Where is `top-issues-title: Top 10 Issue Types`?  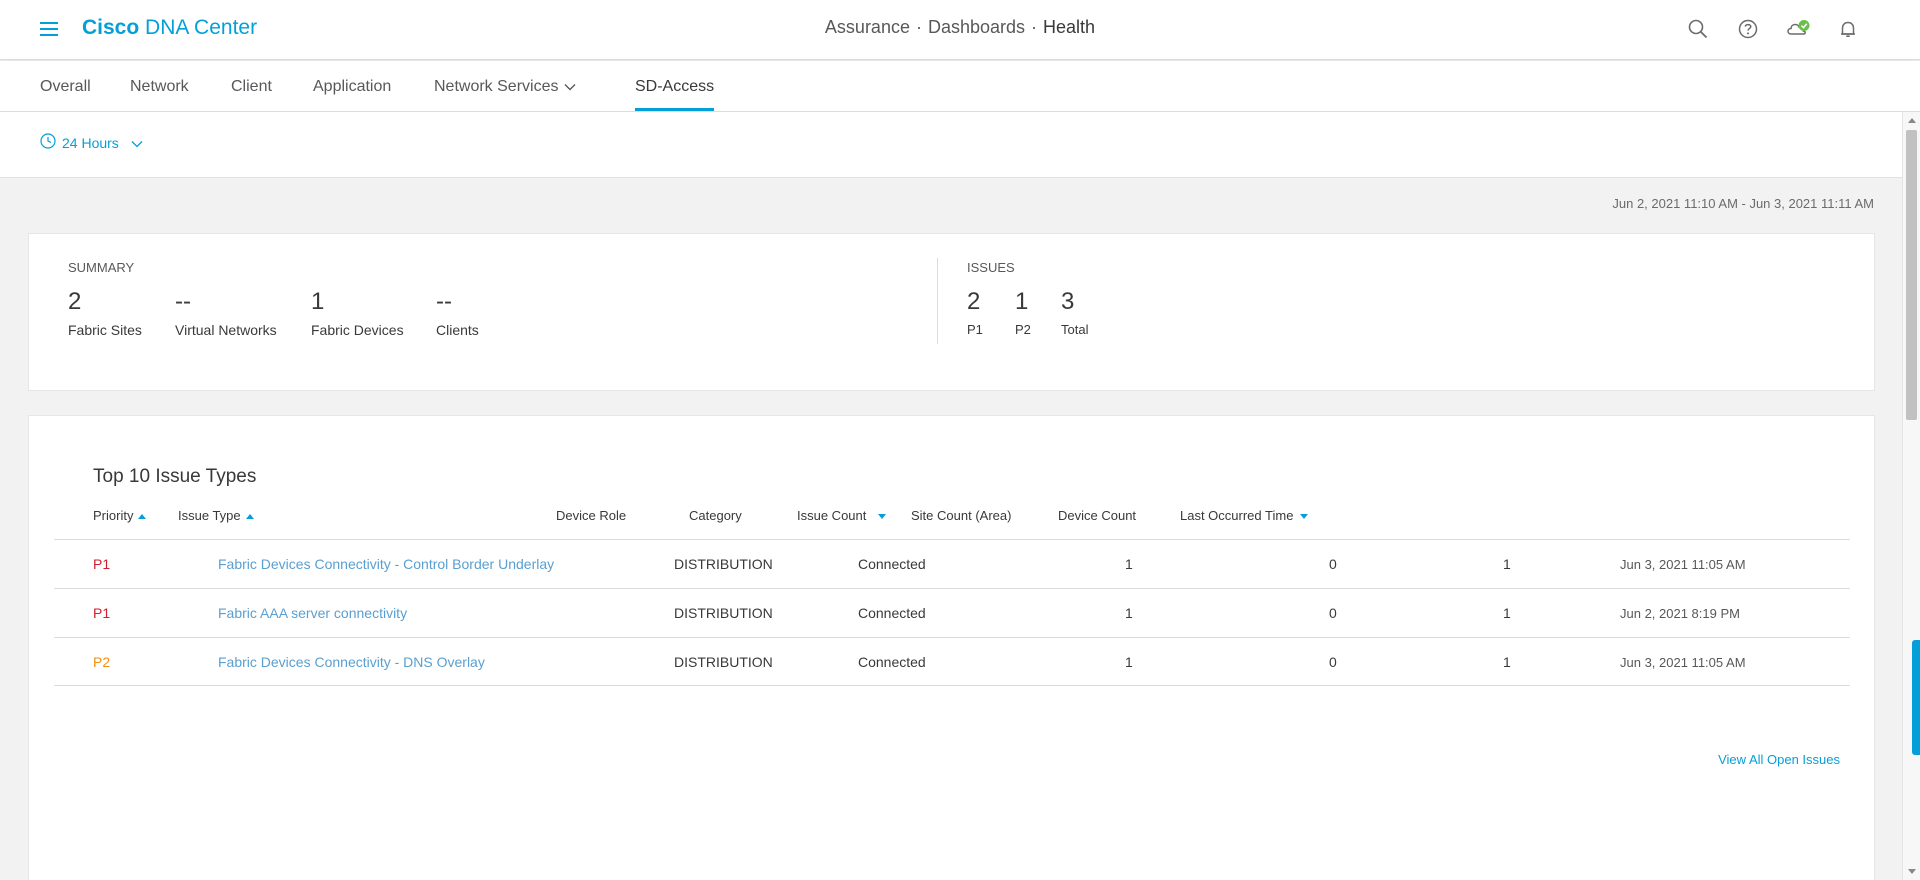 top-issues-title: Top 10 Issue Types is located at coordinates (175, 476).